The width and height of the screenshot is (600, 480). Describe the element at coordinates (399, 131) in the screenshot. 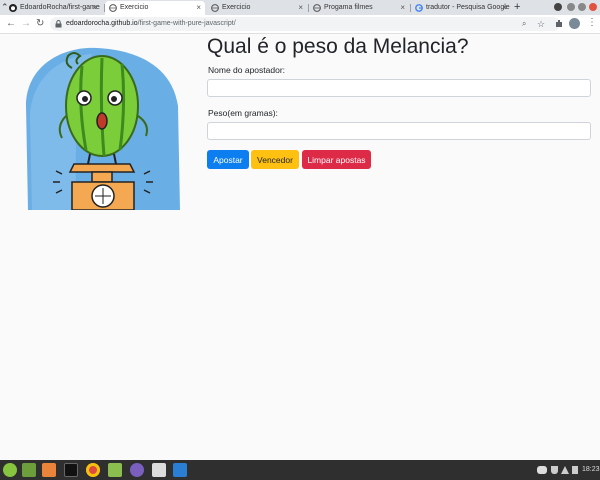

I see `weight-input` at that location.